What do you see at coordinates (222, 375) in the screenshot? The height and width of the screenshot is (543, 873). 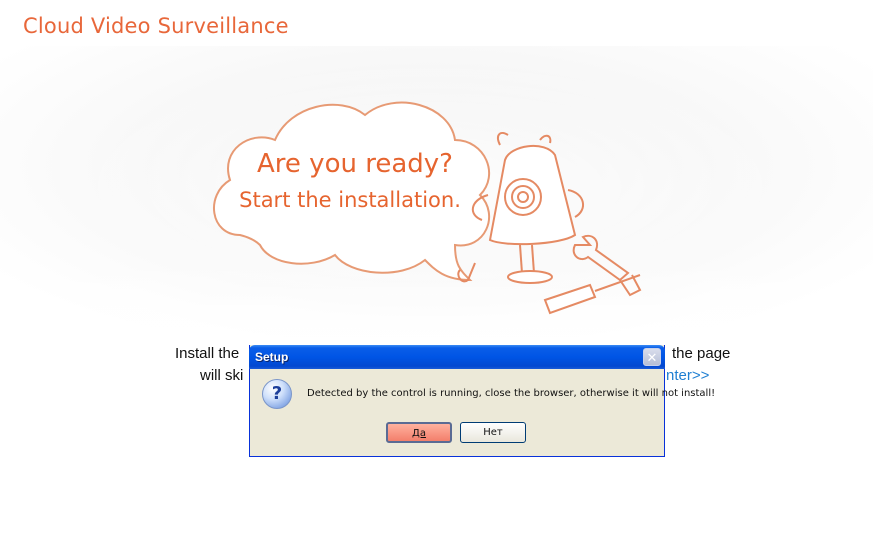 I see `install-text-line-2-left: will ski` at bounding box center [222, 375].